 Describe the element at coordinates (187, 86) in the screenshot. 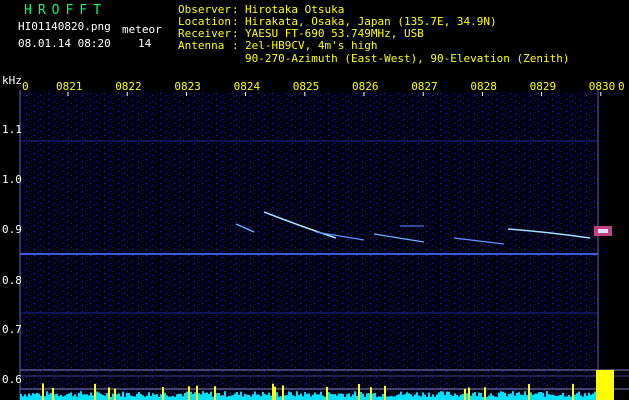

I see `x-tick-label: 0823` at that location.